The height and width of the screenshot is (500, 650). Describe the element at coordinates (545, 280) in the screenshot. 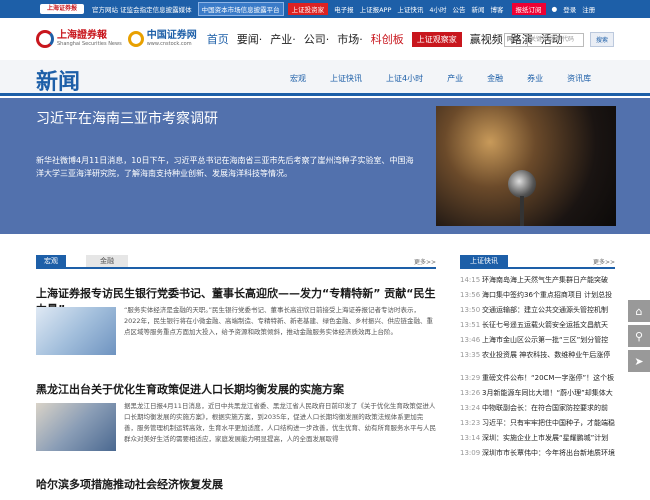

I see `news-text: 环海南岛海上天然气生产集群日产能突破` at that location.